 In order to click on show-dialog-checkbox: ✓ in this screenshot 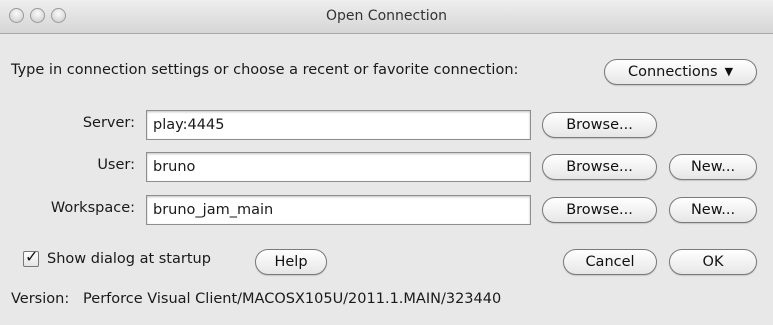, I will do `click(31, 257)`.